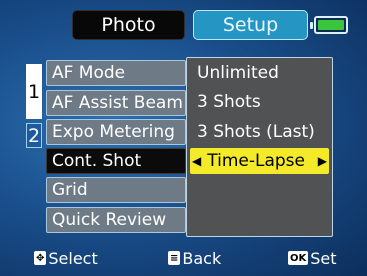 The image size is (367, 276). What do you see at coordinates (256, 161) in the screenshot?
I see `option-label: Time-Lapse` at bounding box center [256, 161].